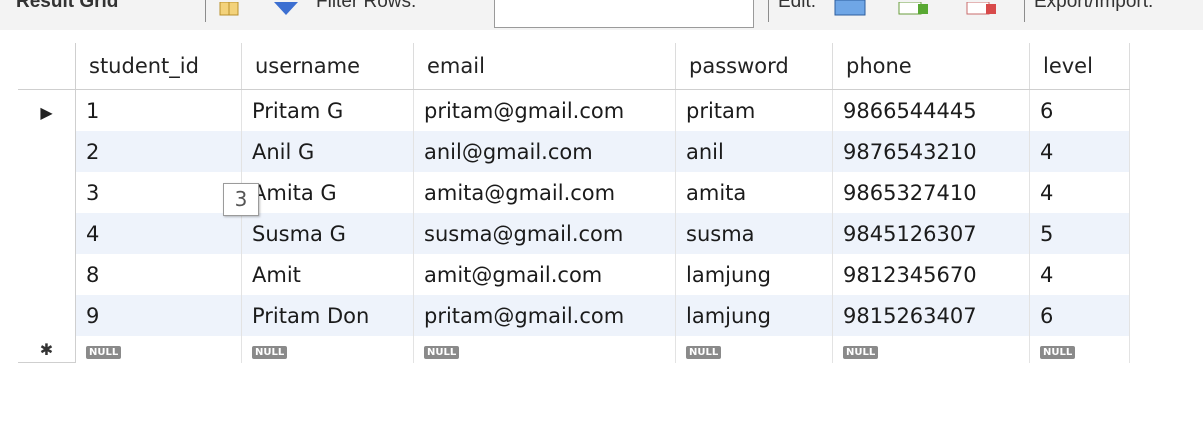  I want to click on cell-phone: 9865327410, so click(931, 192).